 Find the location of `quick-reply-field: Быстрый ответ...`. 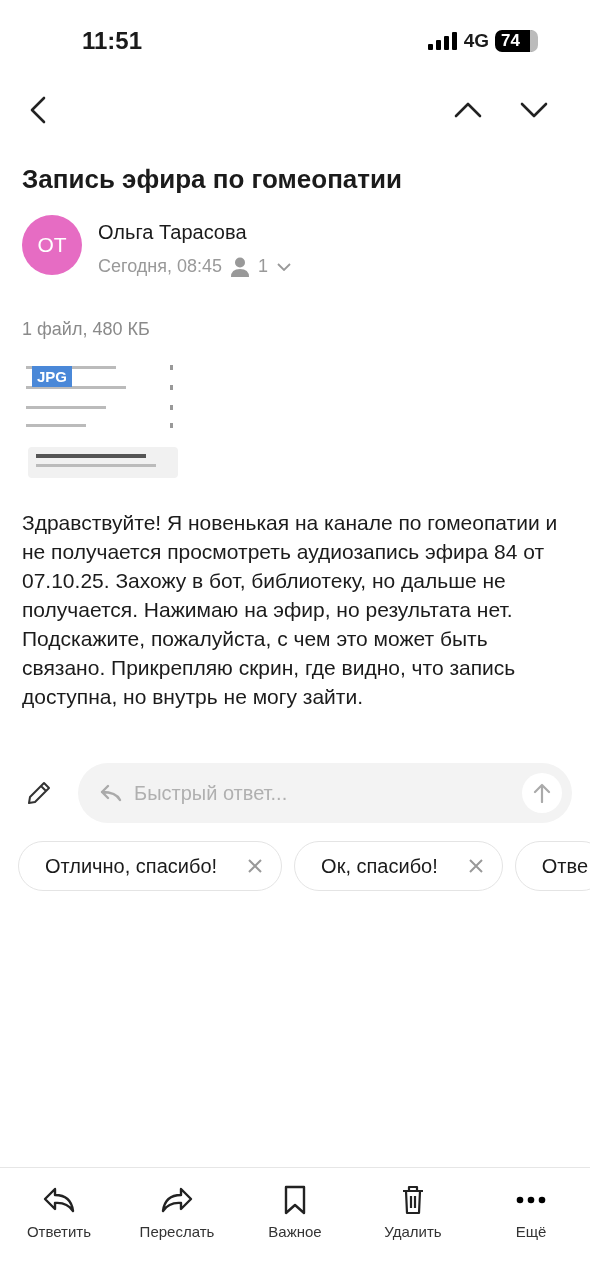

quick-reply-field: Быстрый ответ... is located at coordinates (325, 793).